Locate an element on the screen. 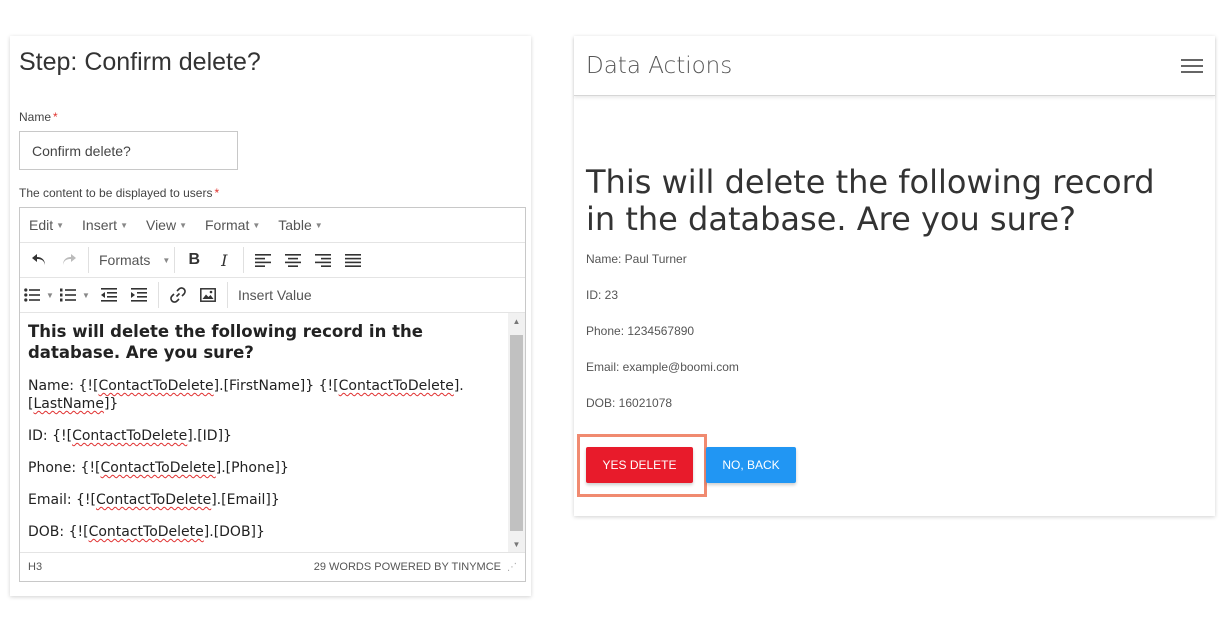 The image size is (1226, 622). text-segment: ID: {![ is located at coordinates (50, 436).